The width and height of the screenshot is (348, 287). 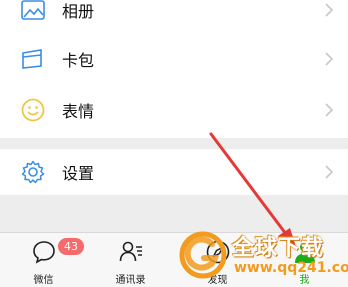 I want to click on card-wallet-icon, so click(x=33, y=59).